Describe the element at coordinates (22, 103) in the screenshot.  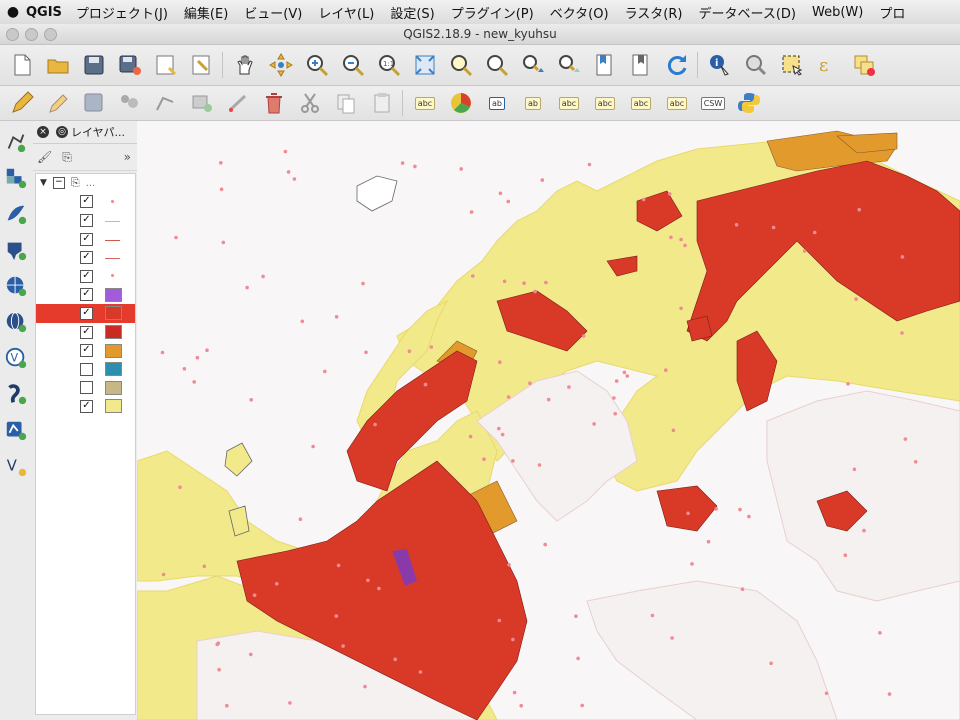
I see `pencil-edit-icon` at that location.